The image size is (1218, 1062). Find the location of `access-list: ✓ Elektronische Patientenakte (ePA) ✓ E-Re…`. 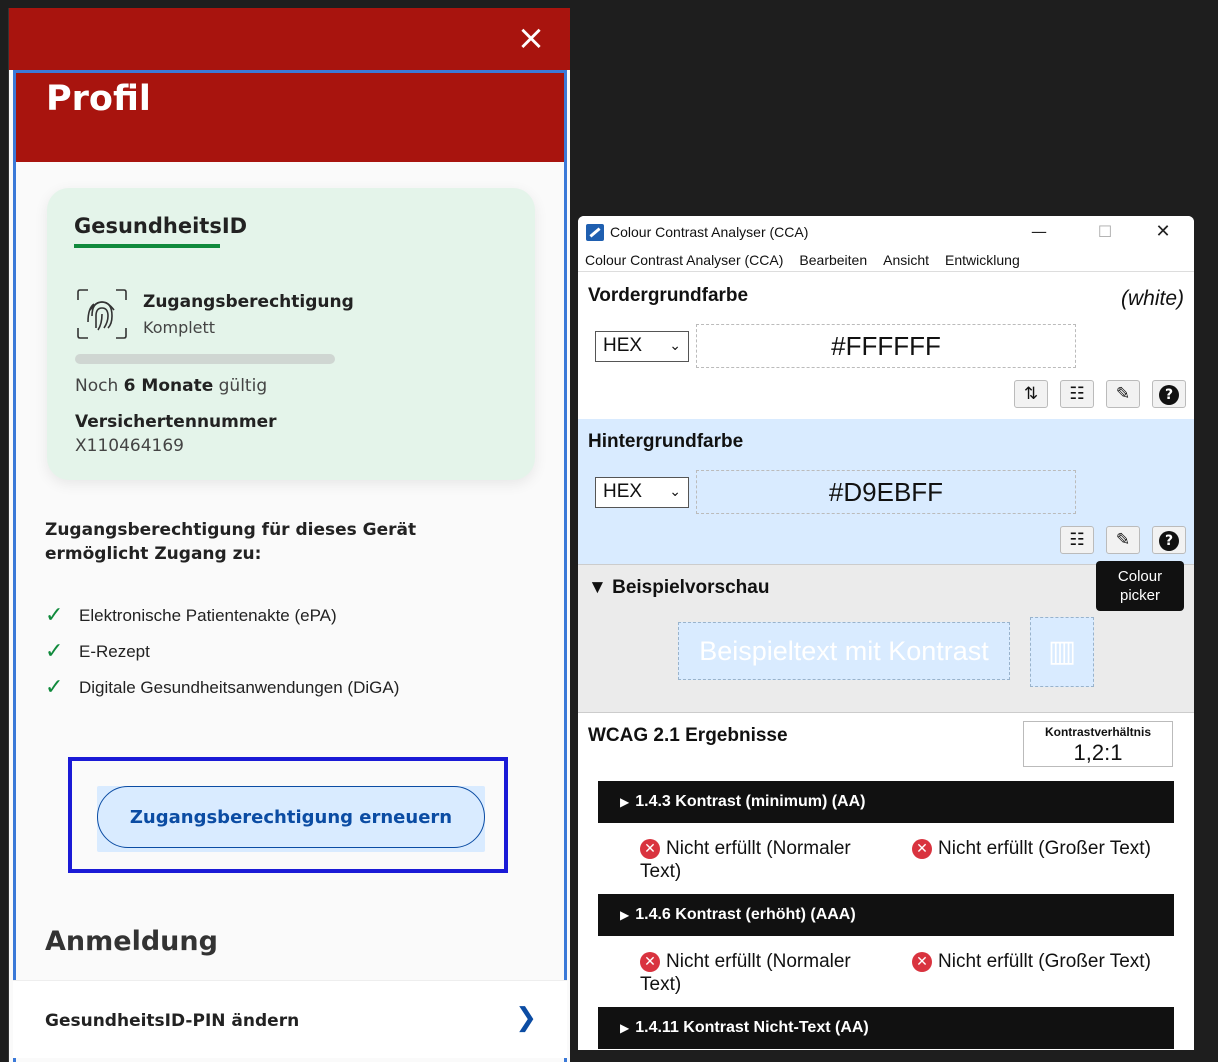

access-list: ✓ Elektronische Patientenakte (ePA) ✓ E-Re… is located at coordinates (222, 652).